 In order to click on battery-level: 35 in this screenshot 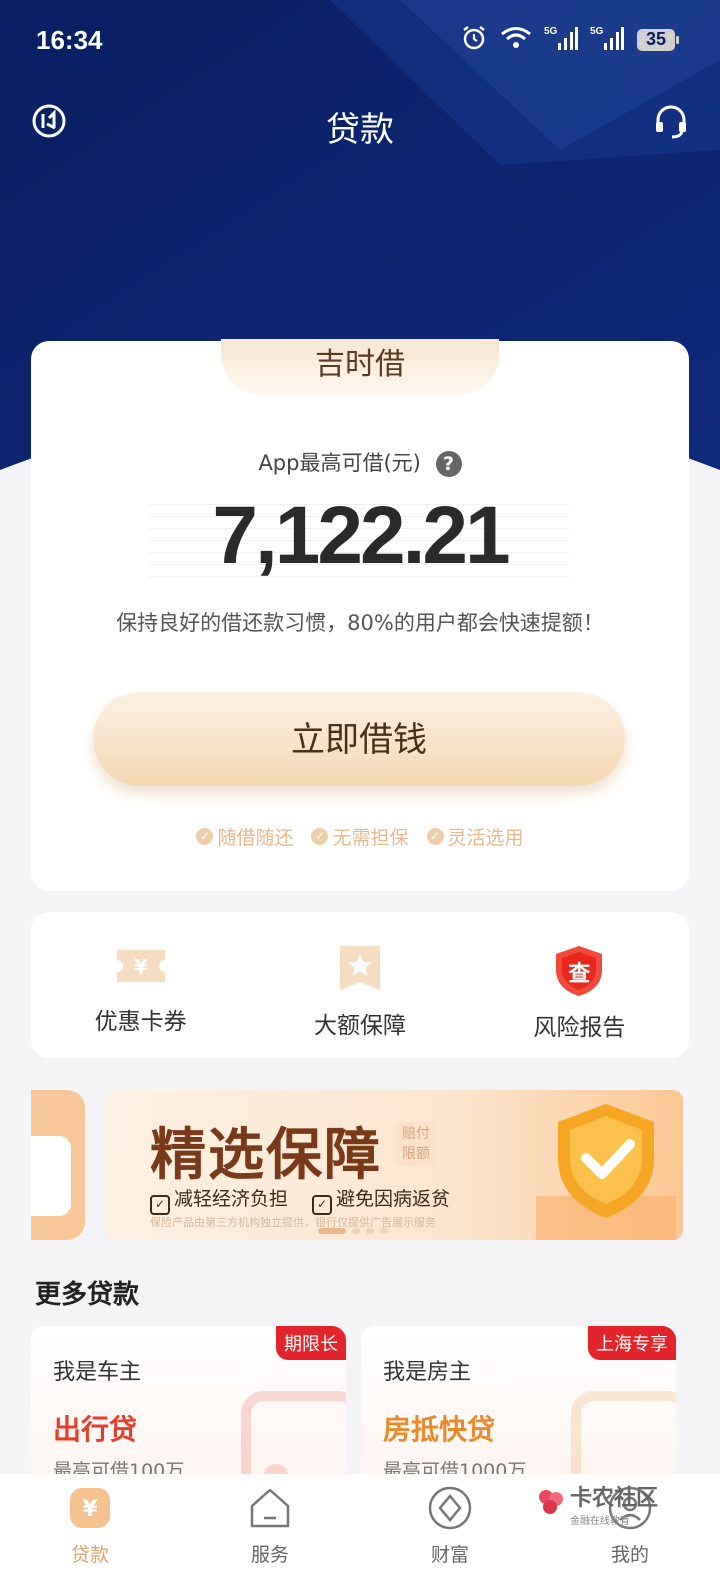, I will do `click(656, 39)`.